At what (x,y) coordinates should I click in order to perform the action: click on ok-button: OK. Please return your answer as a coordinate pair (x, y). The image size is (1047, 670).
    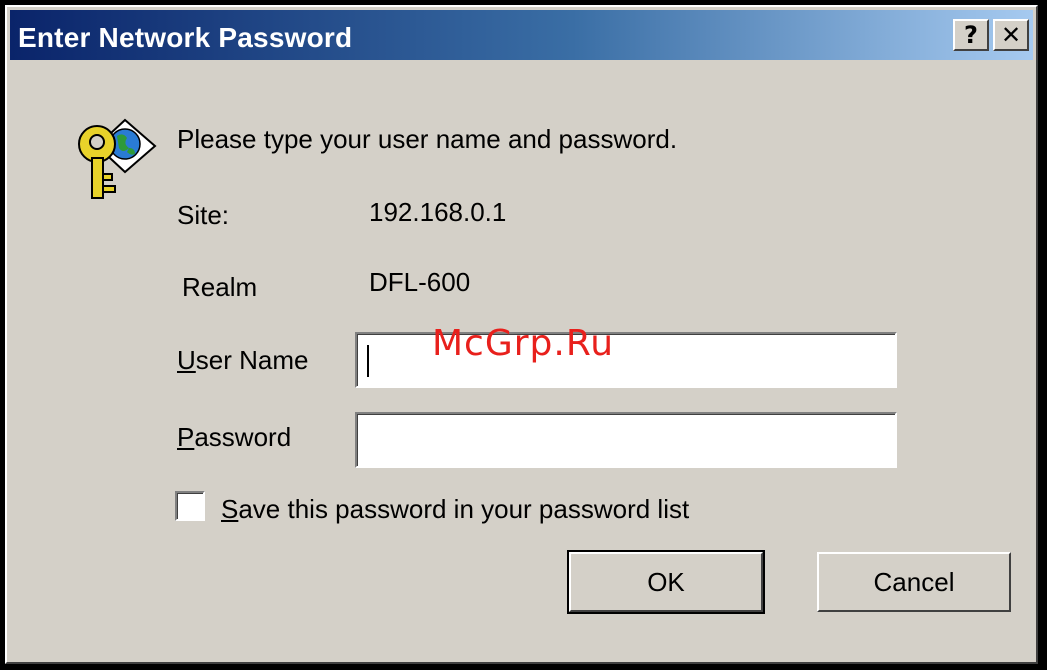
    Looking at the image, I should click on (666, 582).